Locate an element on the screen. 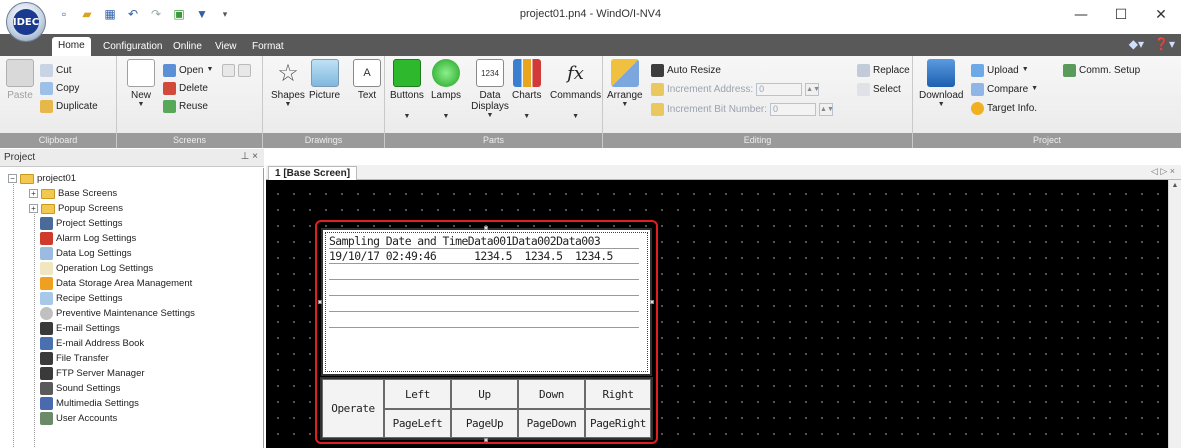  increment-address-icon is located at coordinates (657, 89).